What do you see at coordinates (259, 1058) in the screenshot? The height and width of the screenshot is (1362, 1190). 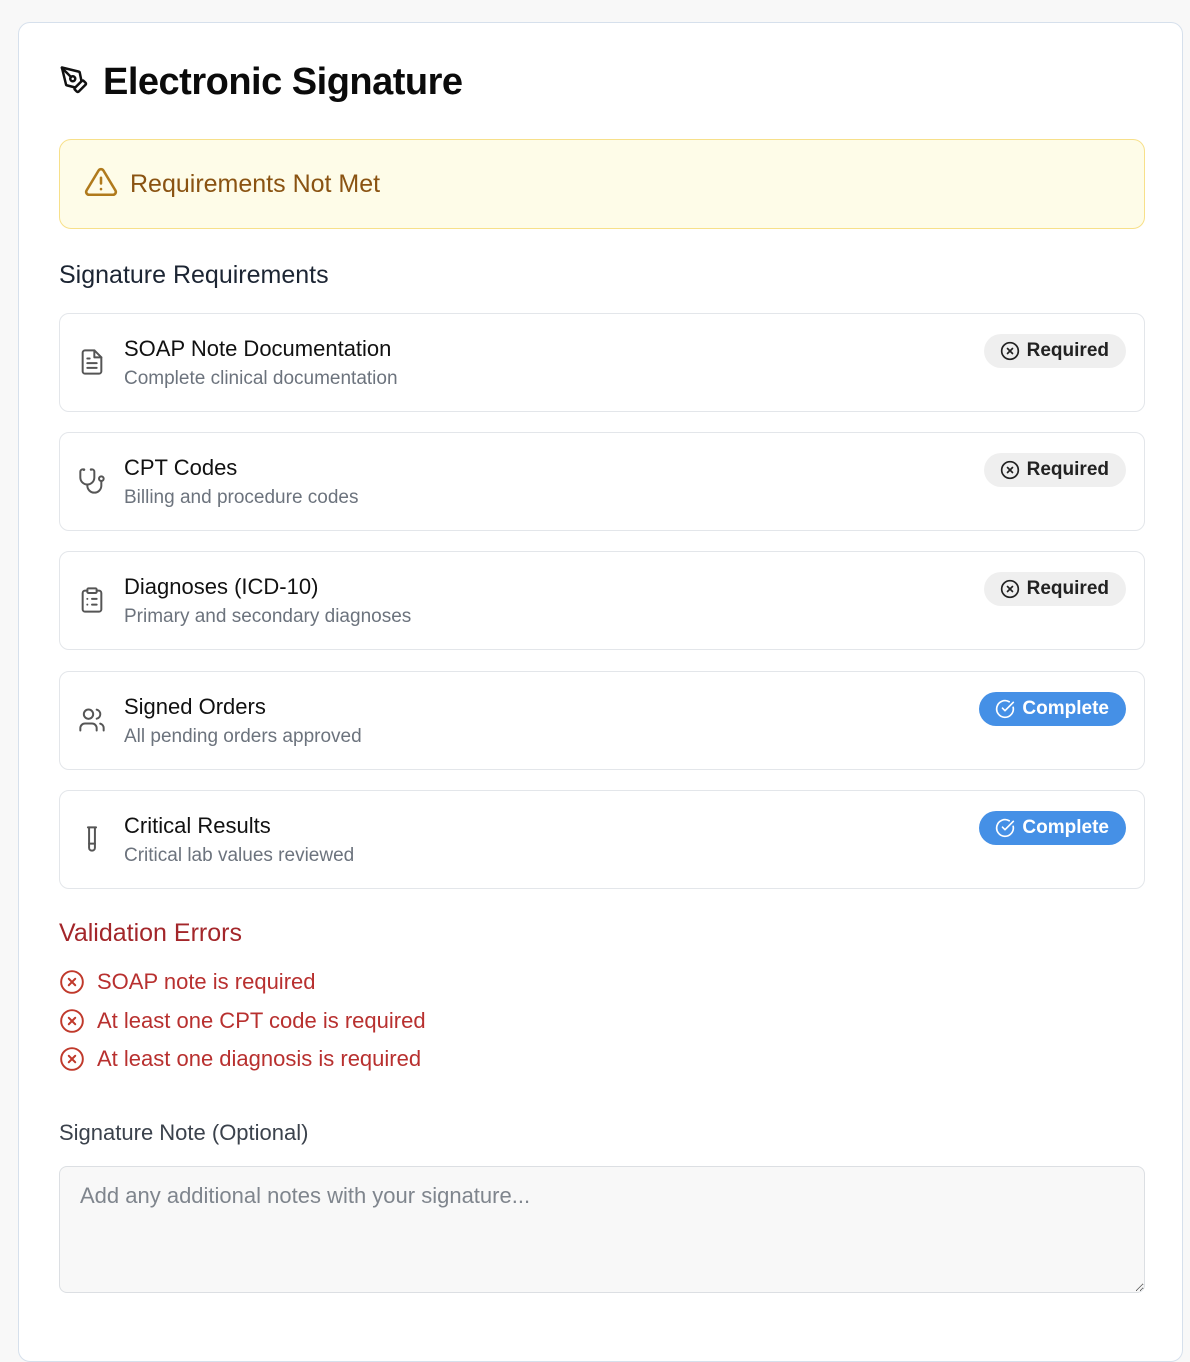 I see `validation-error-text: At least one diagnosis is required` at bounding box center [259, 1058].